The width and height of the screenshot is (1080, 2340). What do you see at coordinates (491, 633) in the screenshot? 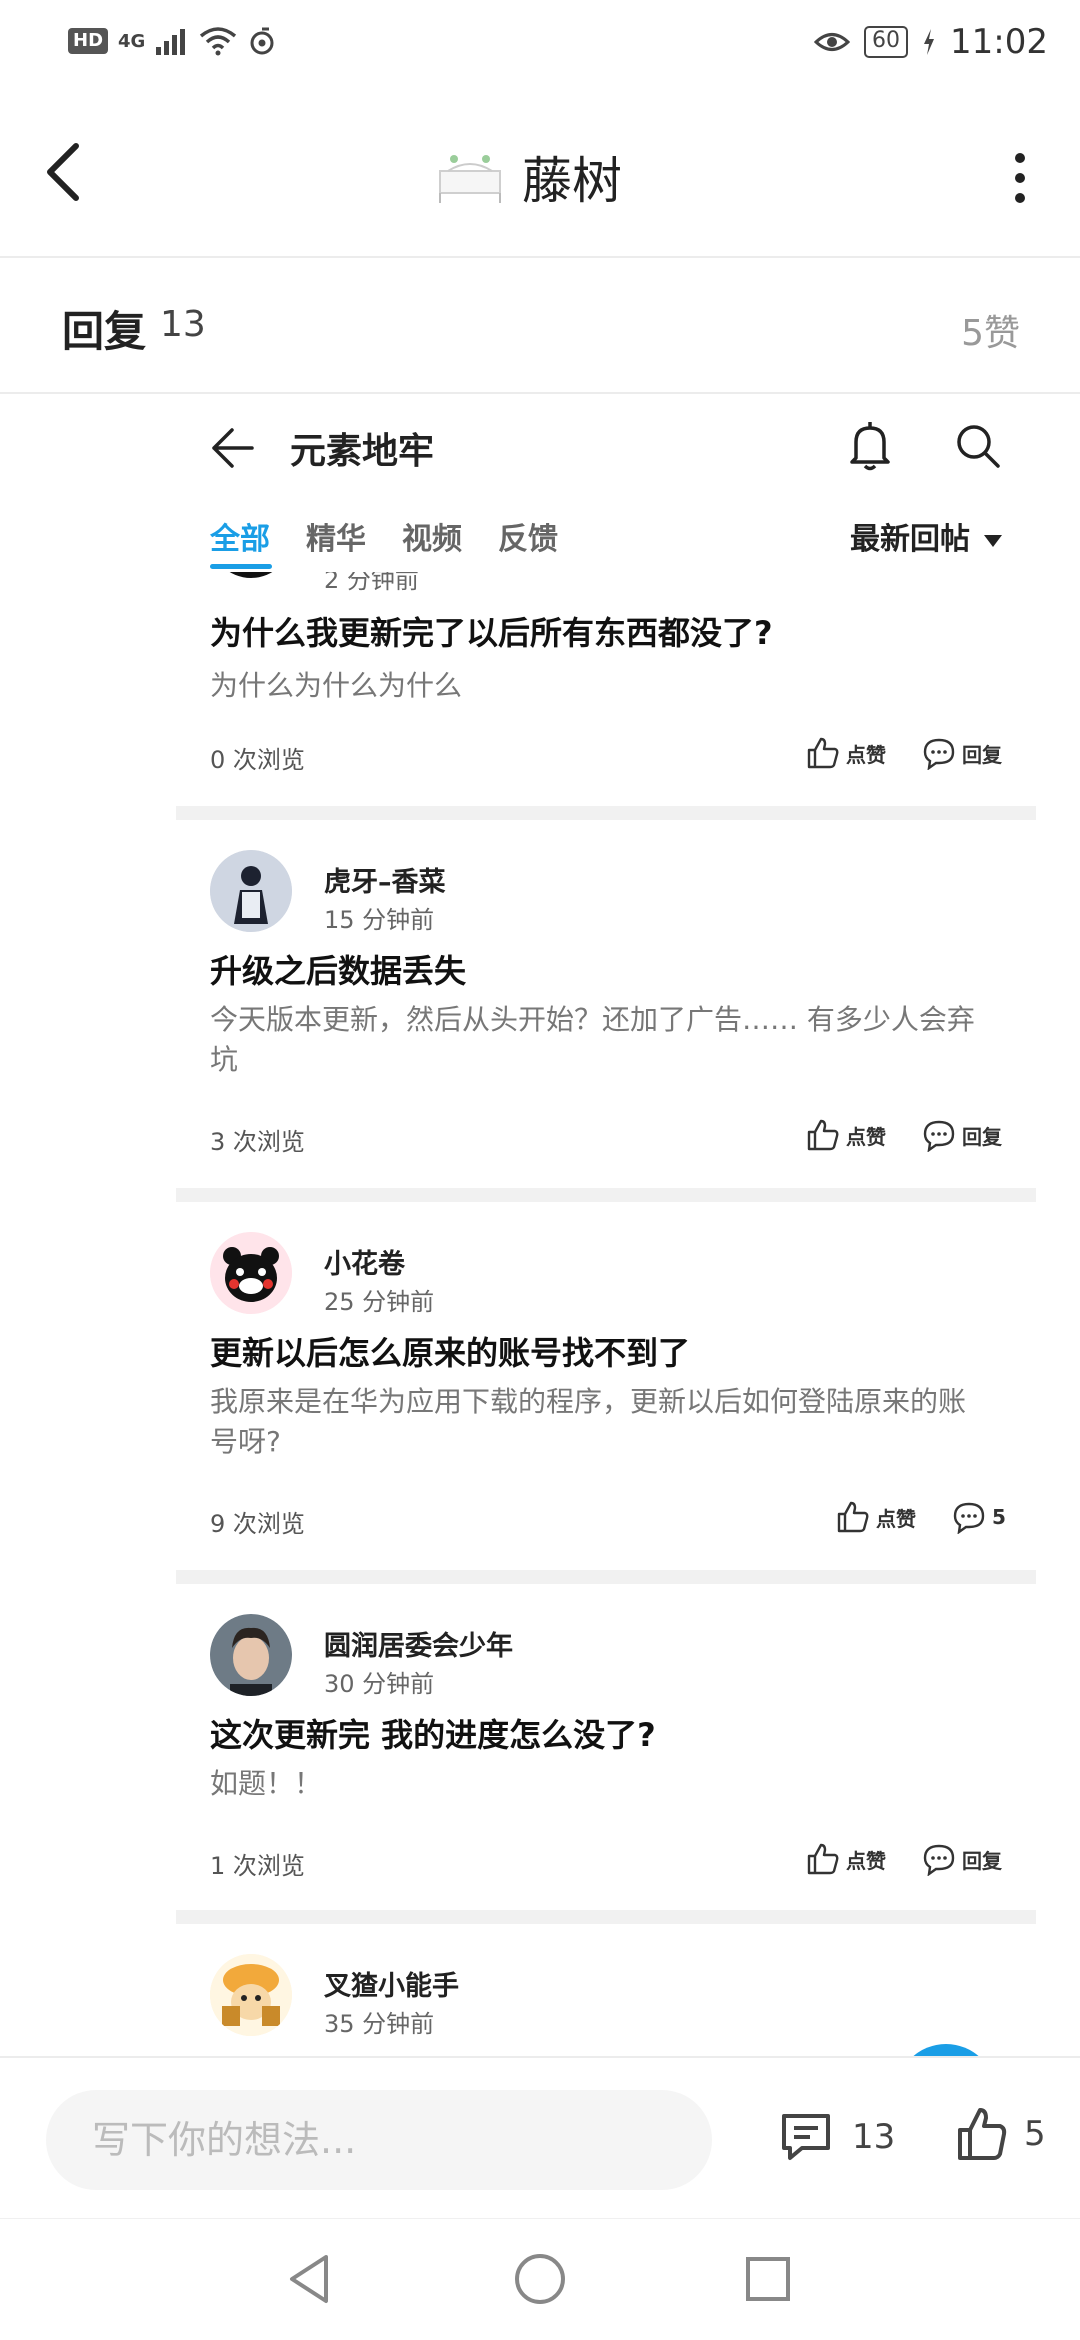
I see `post-title: 为什么我更新完了以后所有东西都没了?` at bounding box center [491, 633].